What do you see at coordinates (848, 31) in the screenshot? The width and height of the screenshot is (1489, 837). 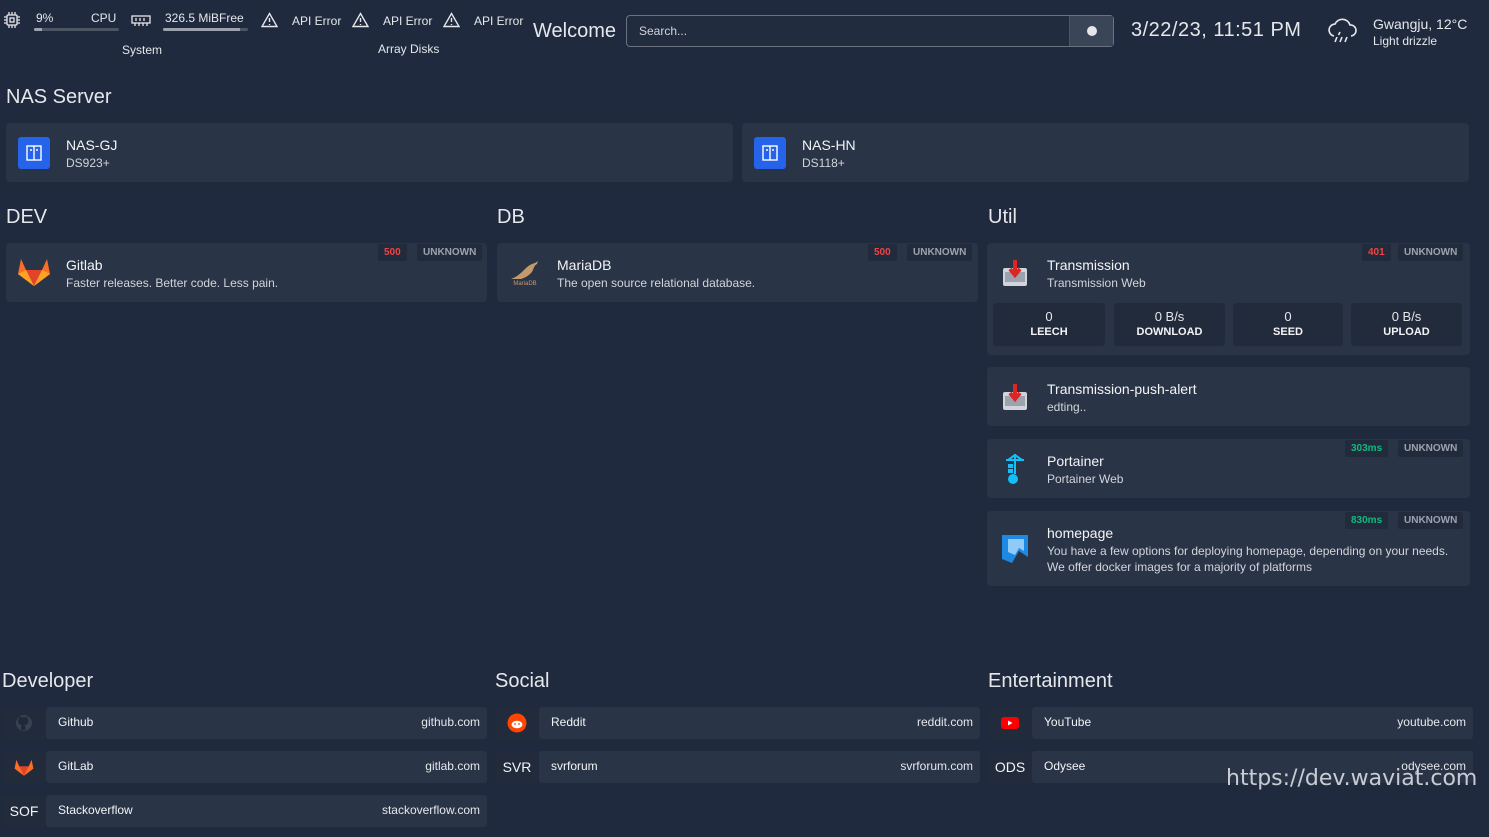 I see `search-input` at bounding box center [848, 31].